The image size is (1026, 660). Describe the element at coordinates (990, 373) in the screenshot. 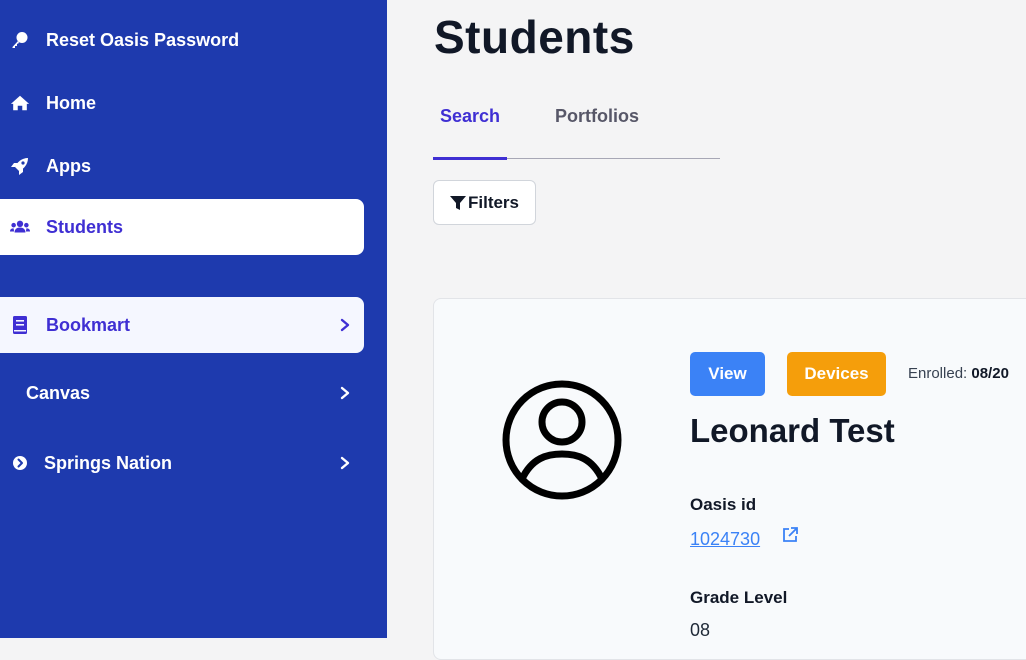

I see `enrolled-value: 08/20` at that location.